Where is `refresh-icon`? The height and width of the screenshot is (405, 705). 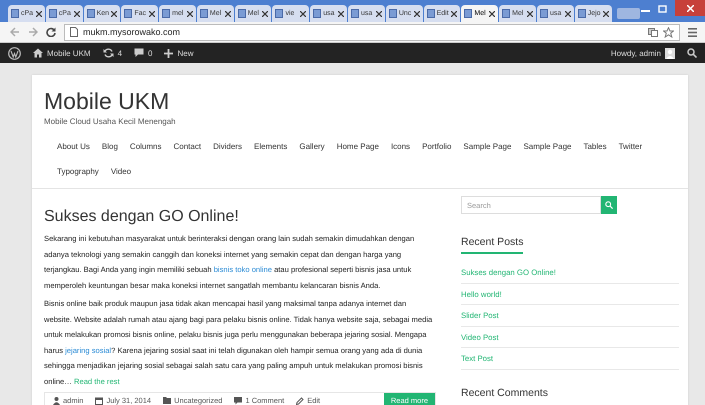 refresh-icon is located at coordinates (108, 53).